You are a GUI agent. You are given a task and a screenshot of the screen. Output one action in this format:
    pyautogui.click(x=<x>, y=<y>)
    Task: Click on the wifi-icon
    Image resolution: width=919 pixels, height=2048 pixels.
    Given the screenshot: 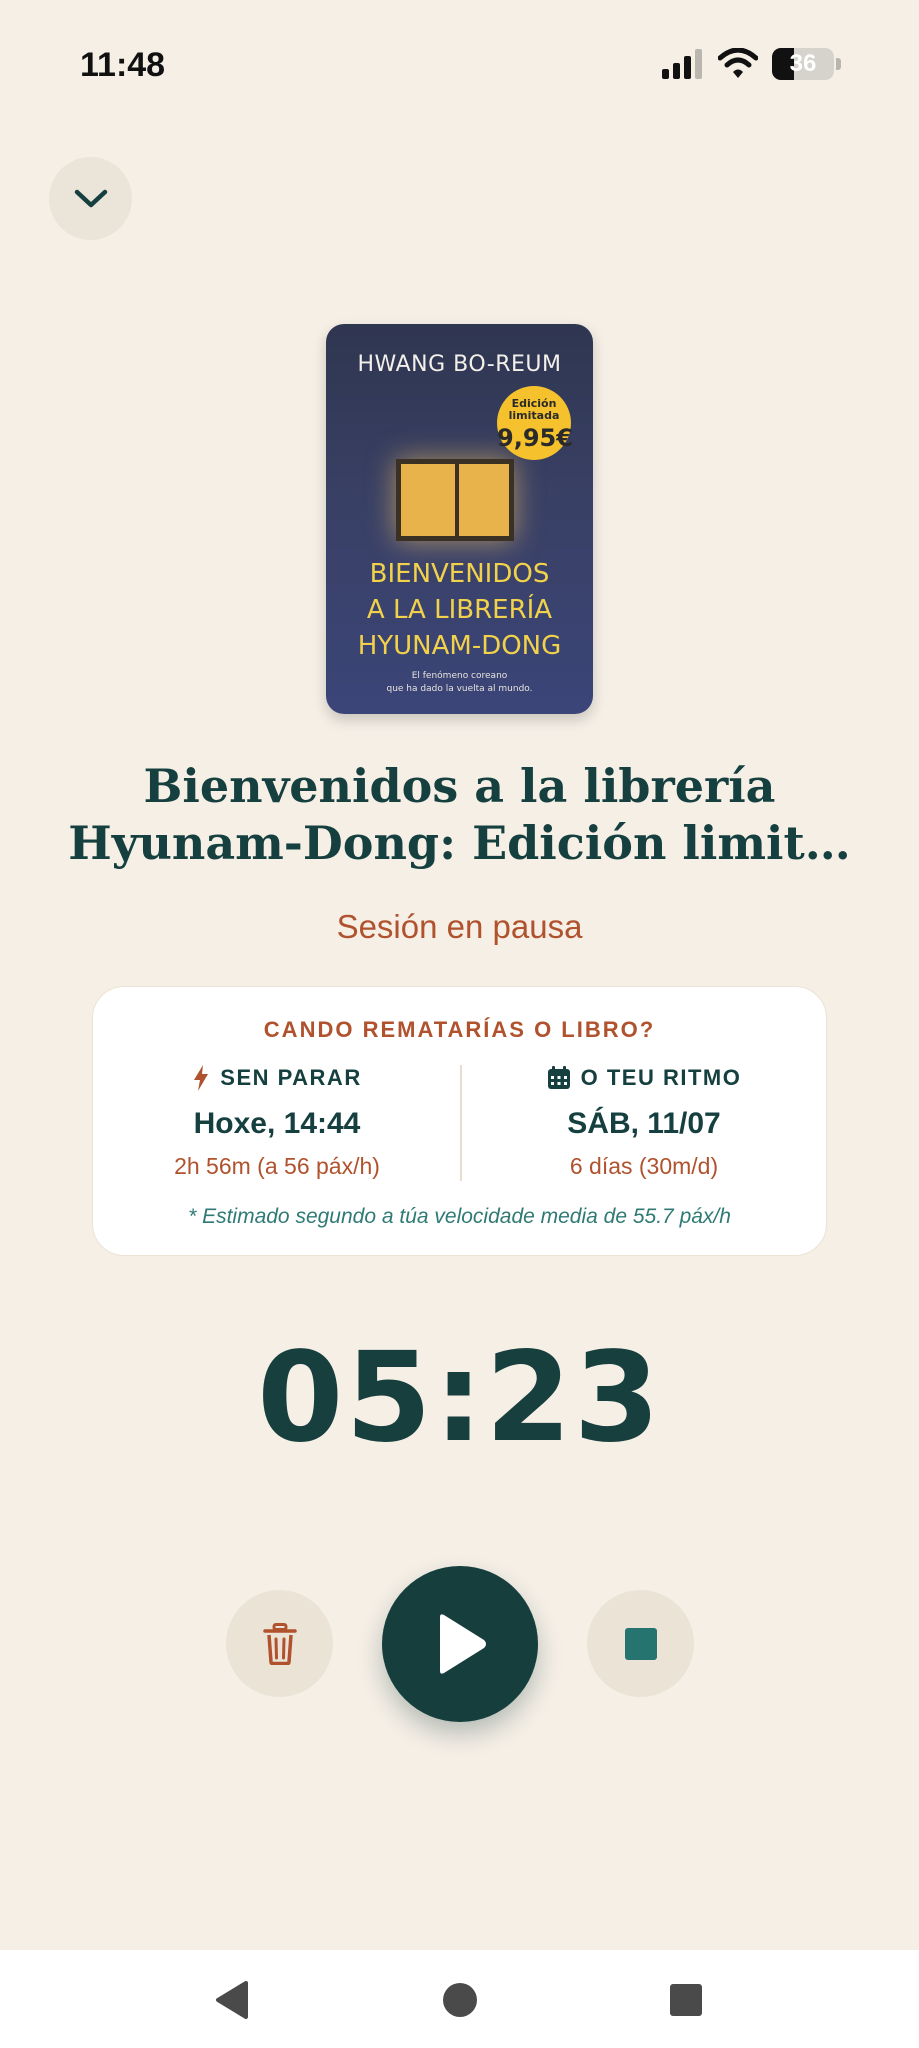 What is the action you would take?
    pyautogui.click(x=738, y=63)
    